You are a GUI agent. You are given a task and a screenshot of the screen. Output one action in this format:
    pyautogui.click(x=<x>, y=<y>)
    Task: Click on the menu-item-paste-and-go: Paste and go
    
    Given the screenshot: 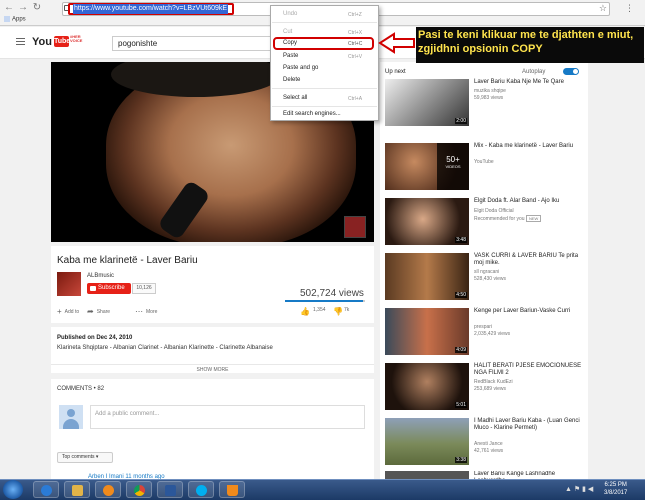 What is the action you would take?
    pyautogui.click(x=300, y=68)
    